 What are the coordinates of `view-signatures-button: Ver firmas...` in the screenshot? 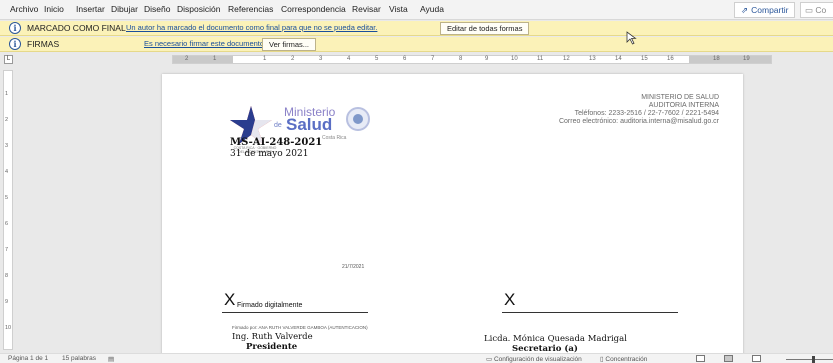 It's located at (289, 44).